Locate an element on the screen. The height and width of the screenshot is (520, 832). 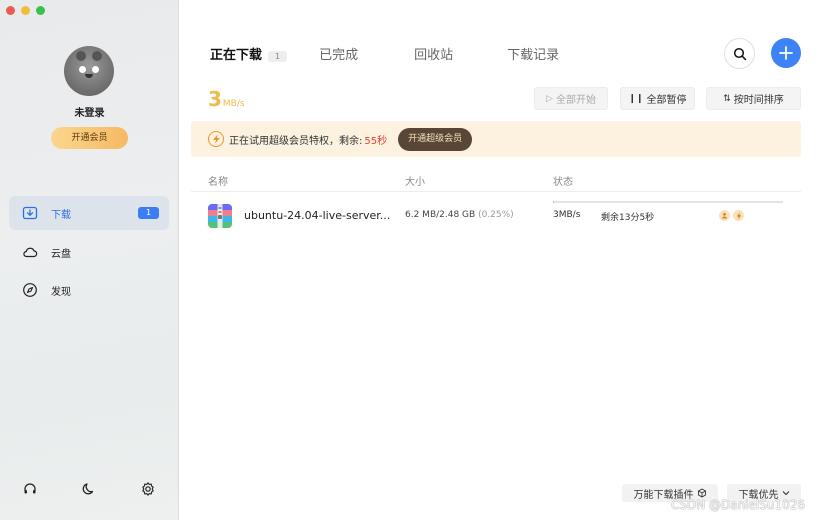
moon-icon is located at coordinates (89, 489).